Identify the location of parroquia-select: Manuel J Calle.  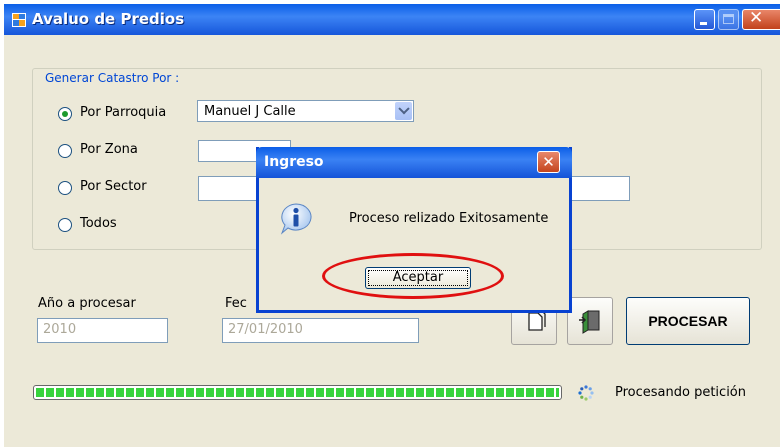
(305, 111).